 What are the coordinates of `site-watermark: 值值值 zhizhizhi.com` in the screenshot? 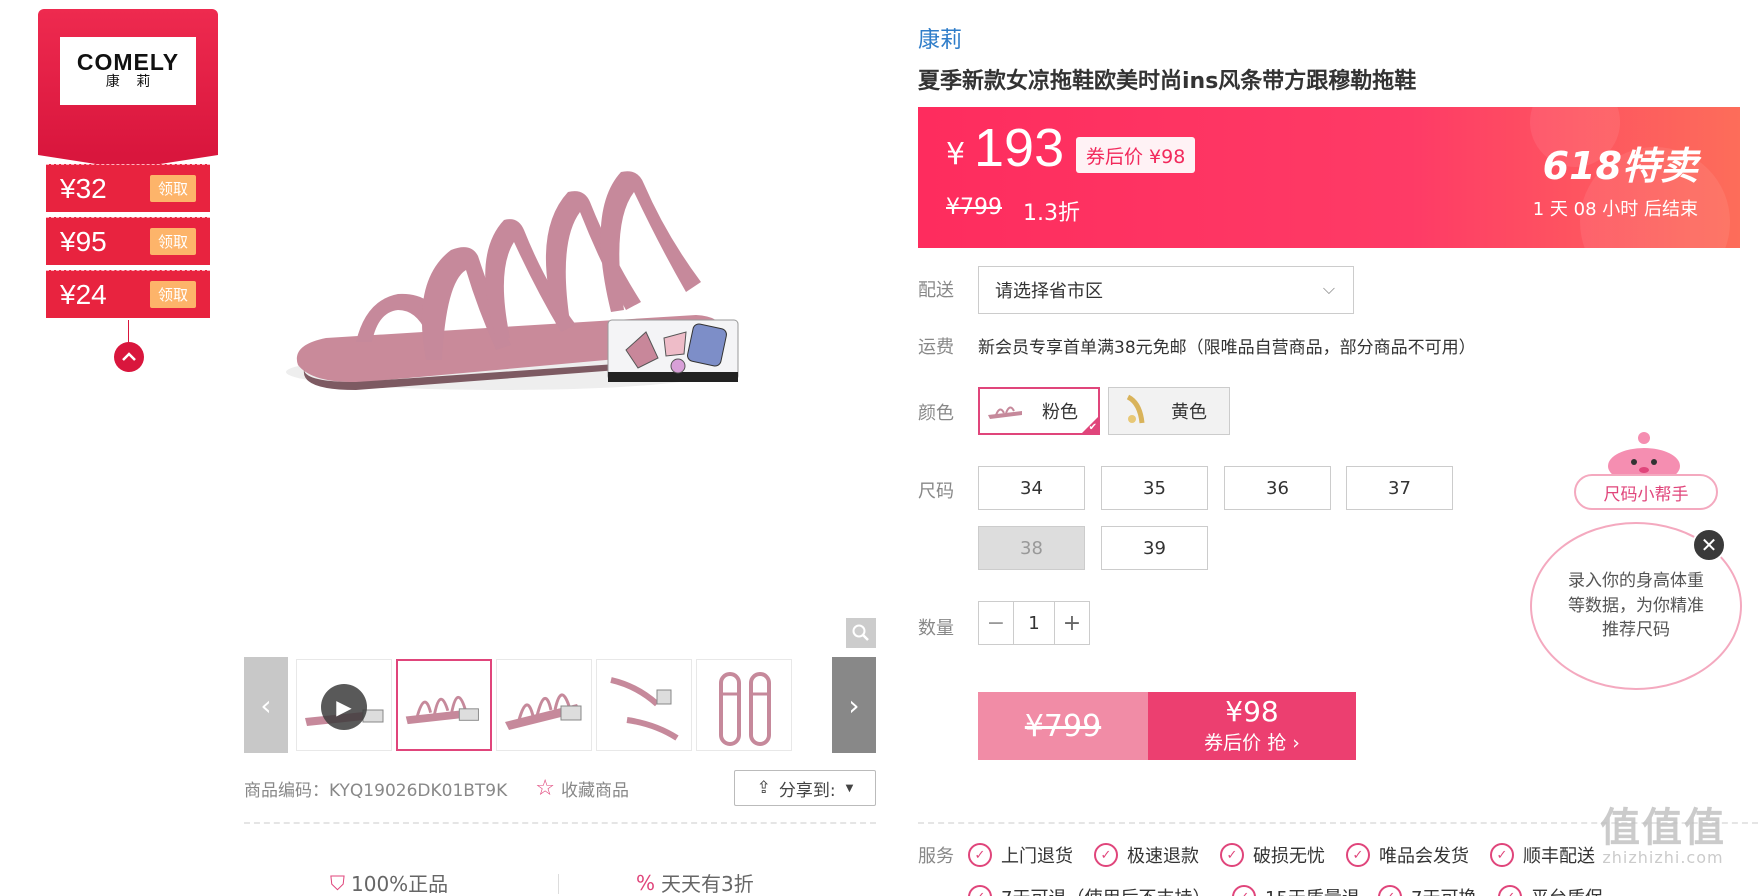 It's located at (1663, 837).